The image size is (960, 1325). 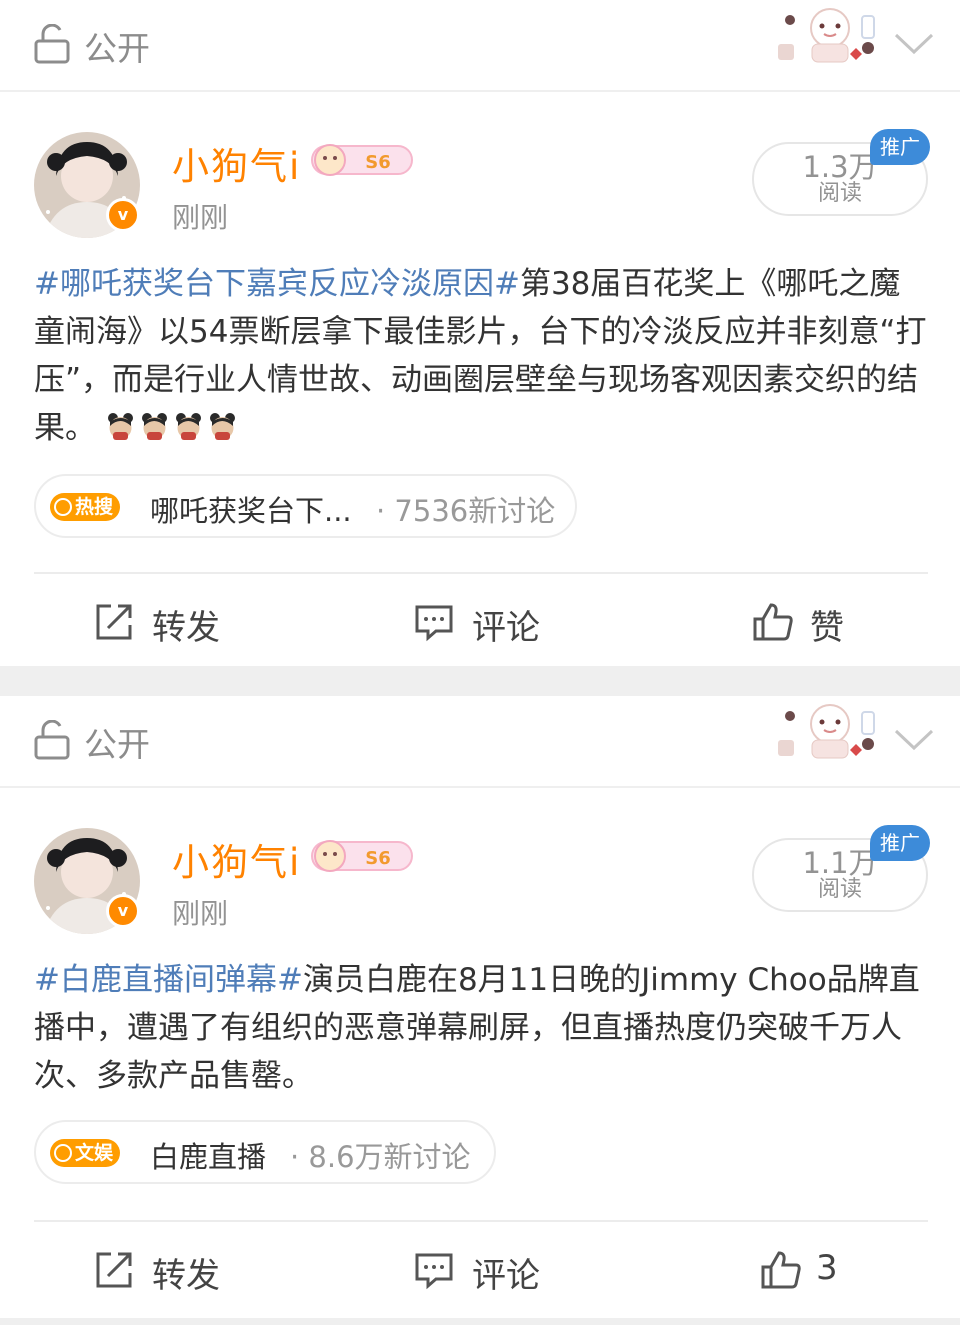 What do you see at coordinates (810, 1270) in the screenshot?
I see `like-button: 3` at bounding box center [810, 1270].